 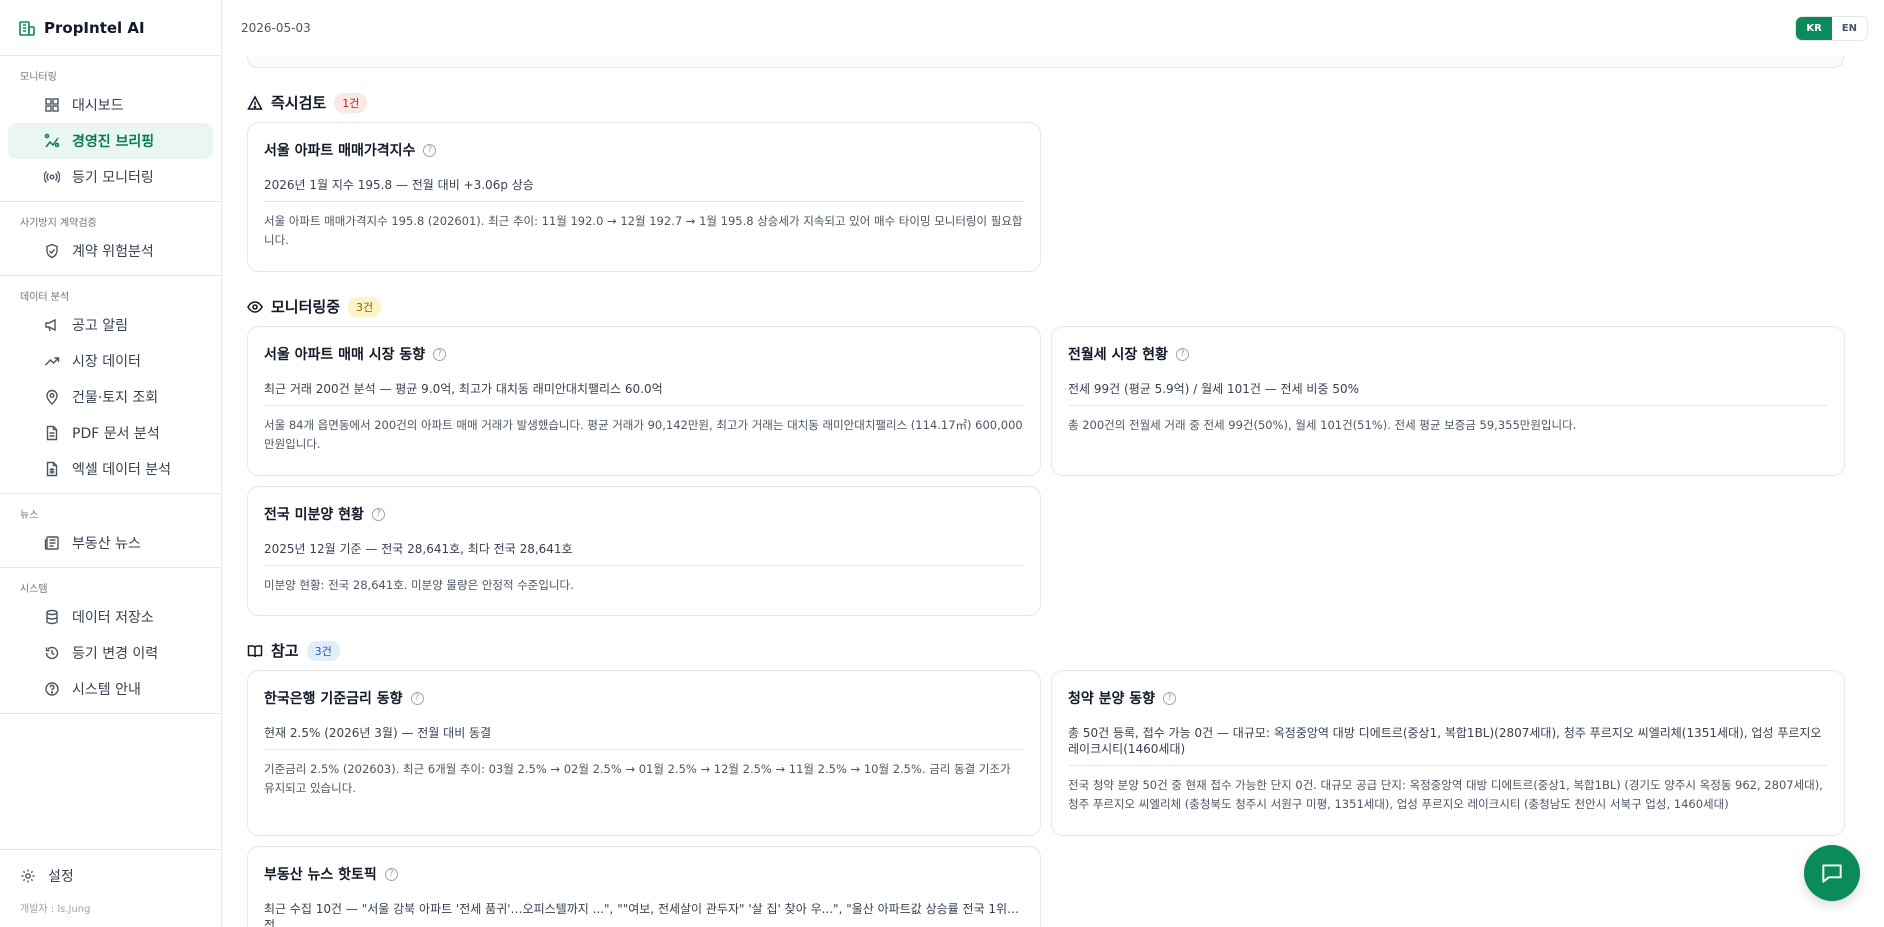 What do you see at coordinates (52, 469) in the screenshot?
I see `spreadsheet-icon` at bounding box center [52, 469].